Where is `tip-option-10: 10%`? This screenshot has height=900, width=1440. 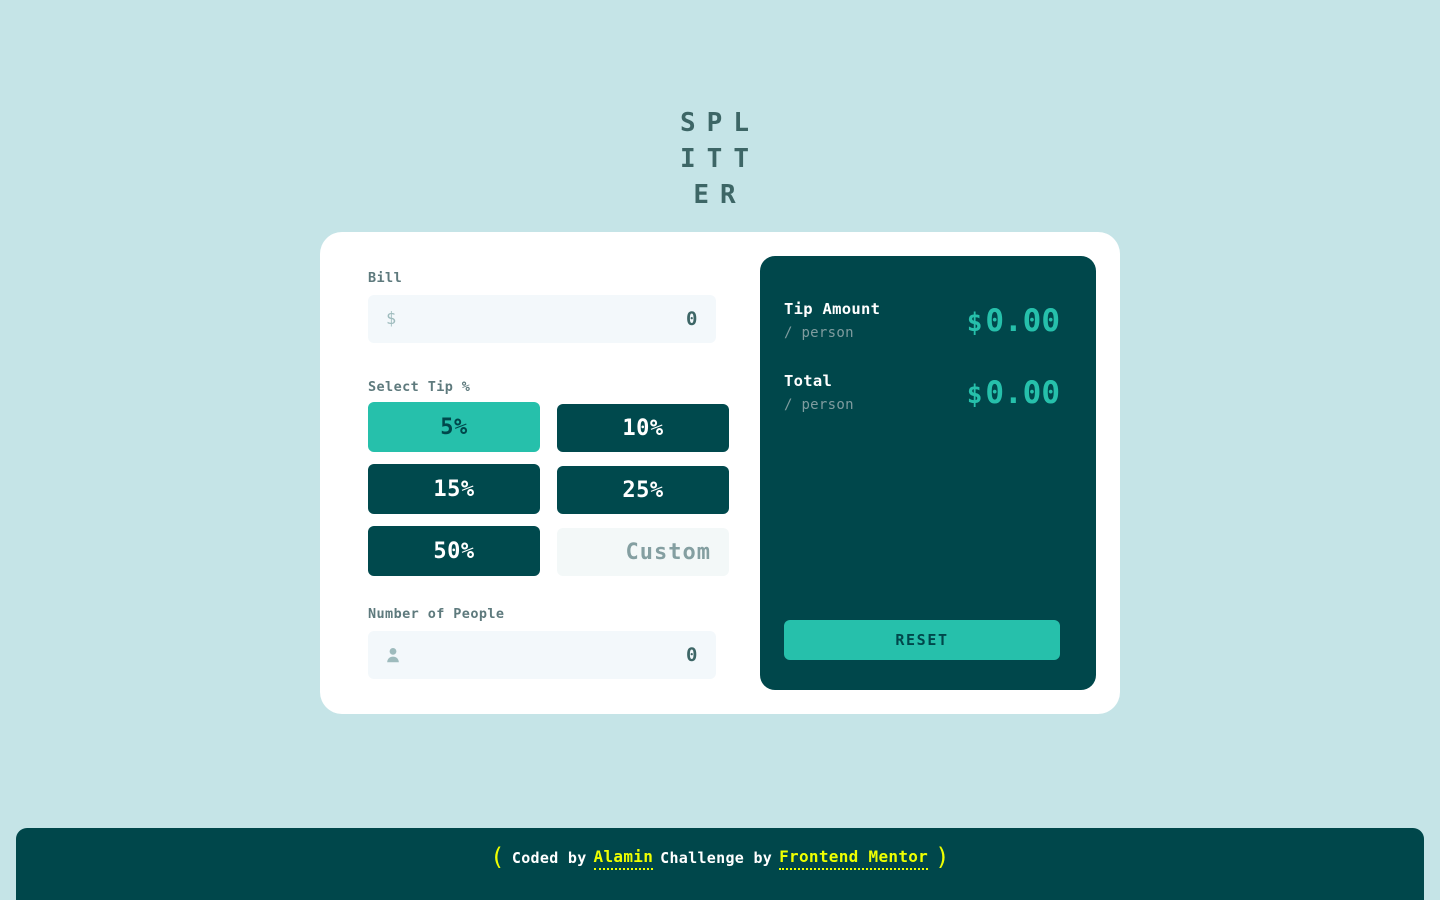
tip-option-10: 10% is located at coordinates (643, 428).